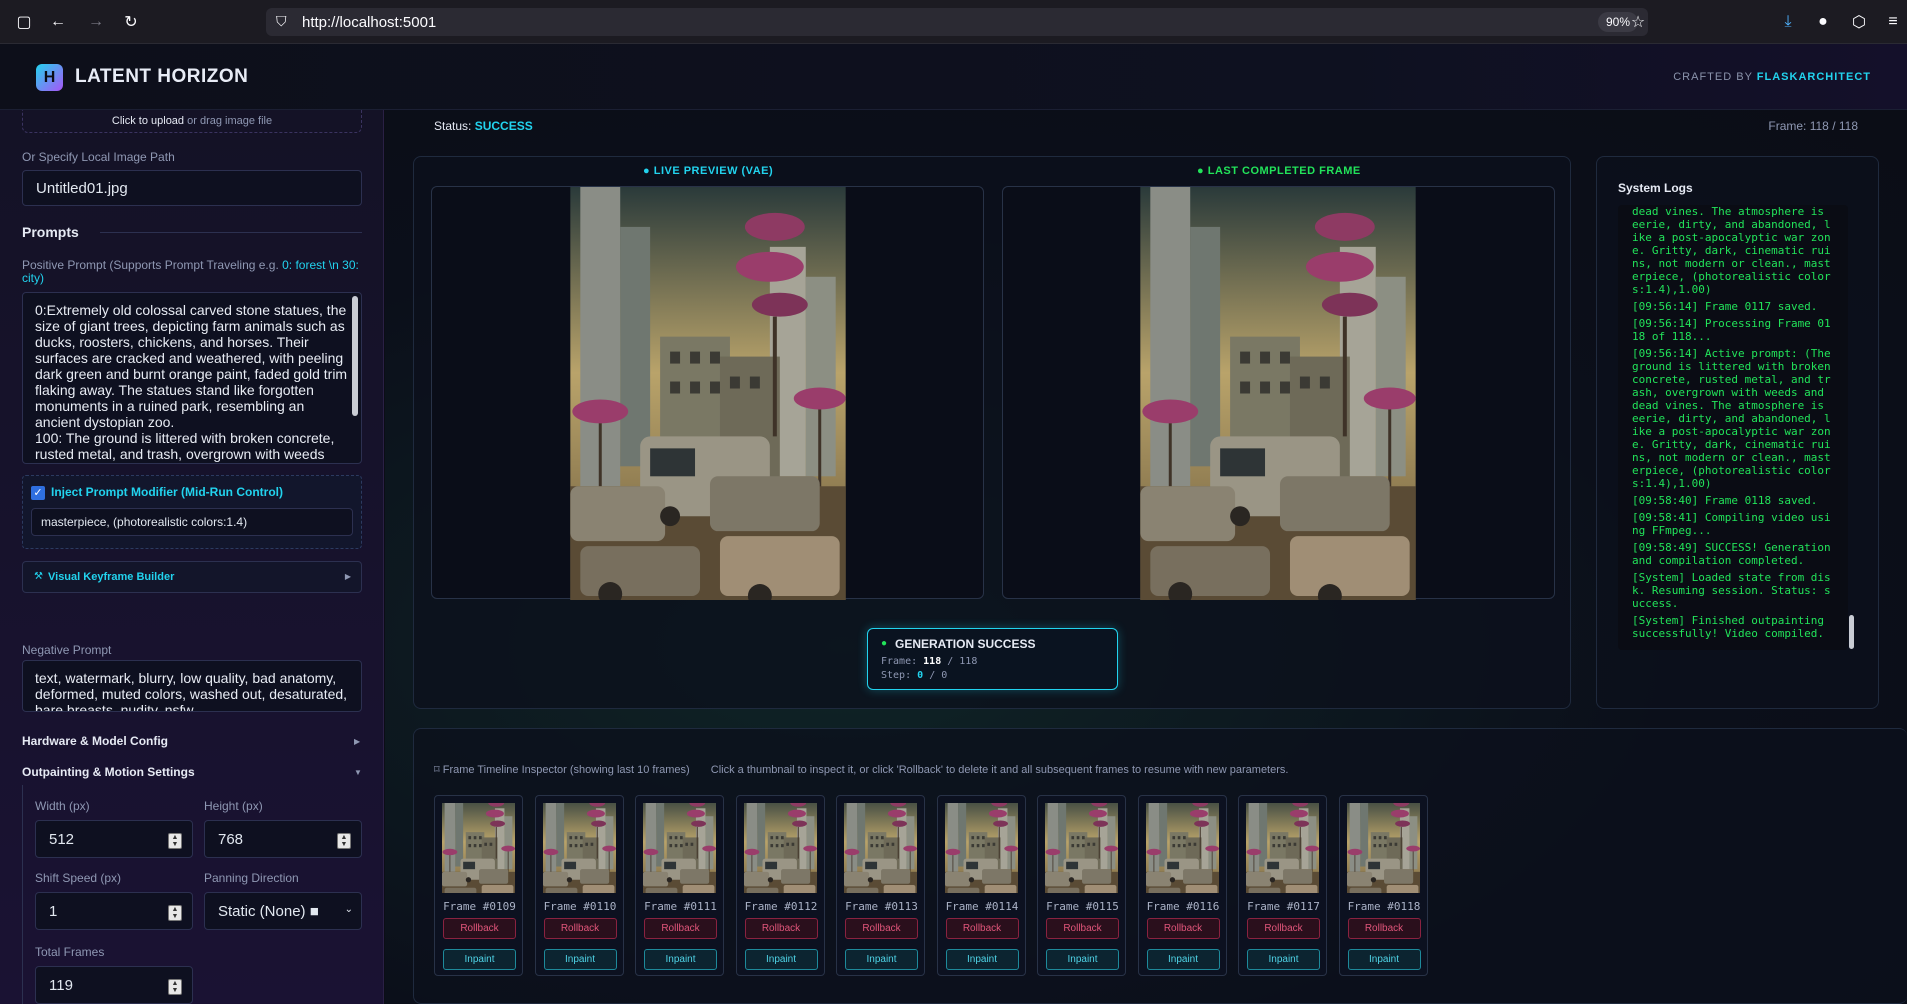 This screenshot has height=1004, width=1907. Describe the element at coordinates (38, 493) in the screenshot. I see `inject-checkbox: ✓` at that location.